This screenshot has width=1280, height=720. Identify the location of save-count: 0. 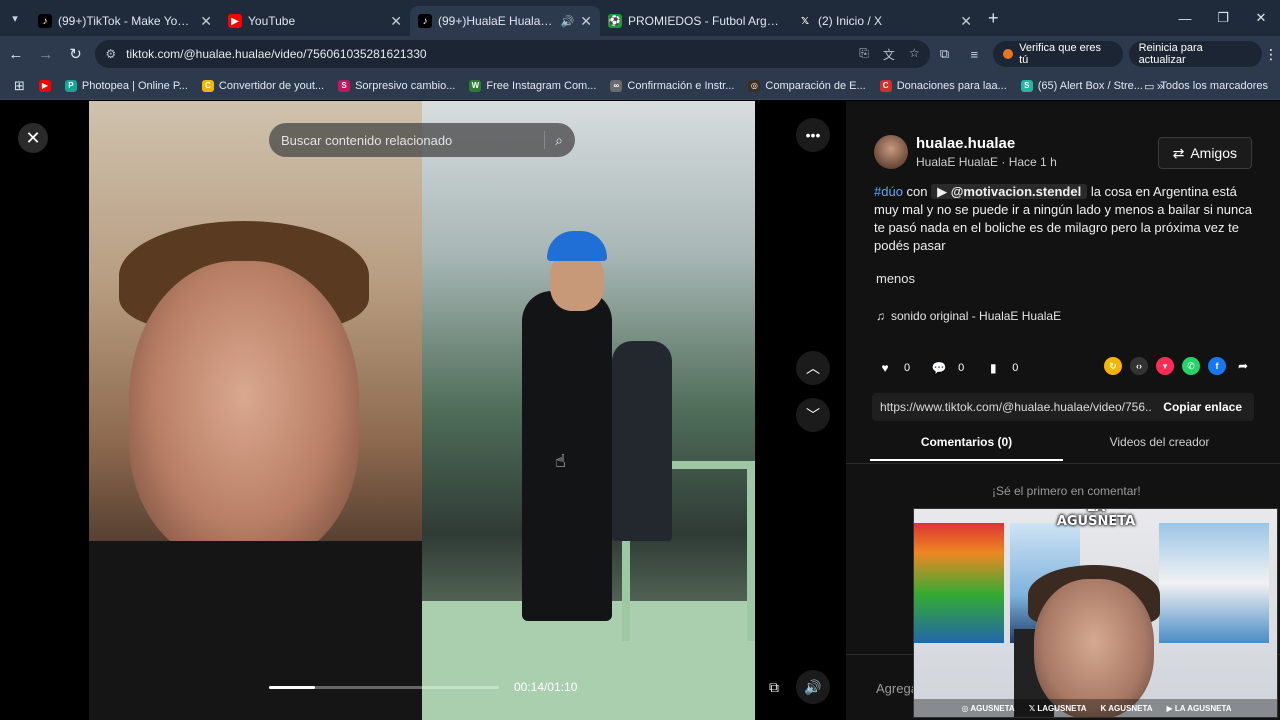
(1015, 368).